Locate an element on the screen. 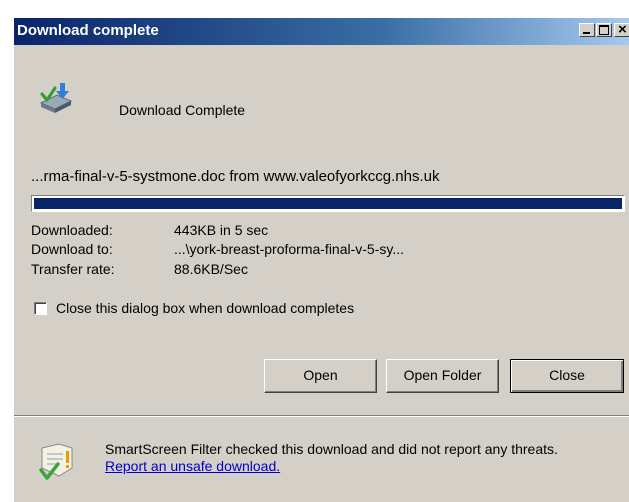  download-to-label: Download to: is located at coordinates (72, 249).